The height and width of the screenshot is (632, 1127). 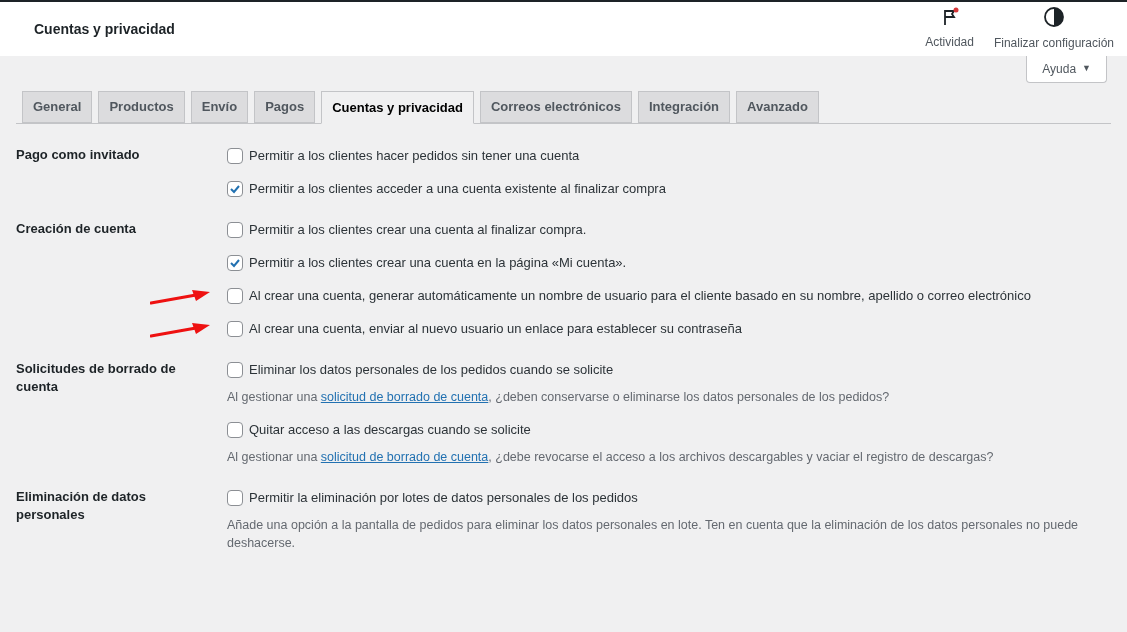 I want to click on header-action: Finalizar configuración, so click(x=1053, y=29).